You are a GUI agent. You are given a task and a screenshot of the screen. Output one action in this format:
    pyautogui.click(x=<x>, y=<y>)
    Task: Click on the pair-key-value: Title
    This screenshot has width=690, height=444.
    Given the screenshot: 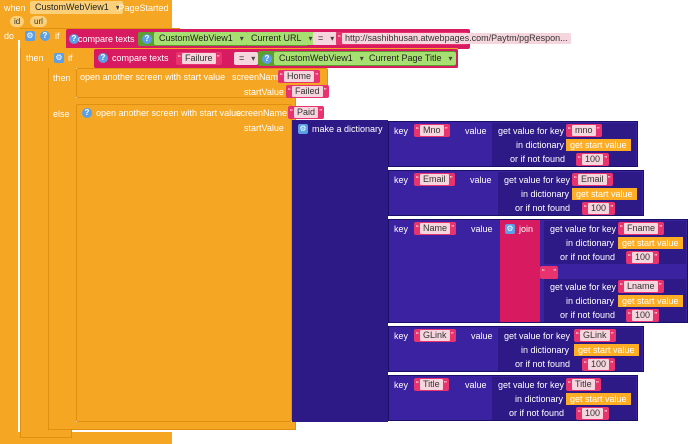 What is the action you would take?
    pyautogui.click(x=431, y=384)
    